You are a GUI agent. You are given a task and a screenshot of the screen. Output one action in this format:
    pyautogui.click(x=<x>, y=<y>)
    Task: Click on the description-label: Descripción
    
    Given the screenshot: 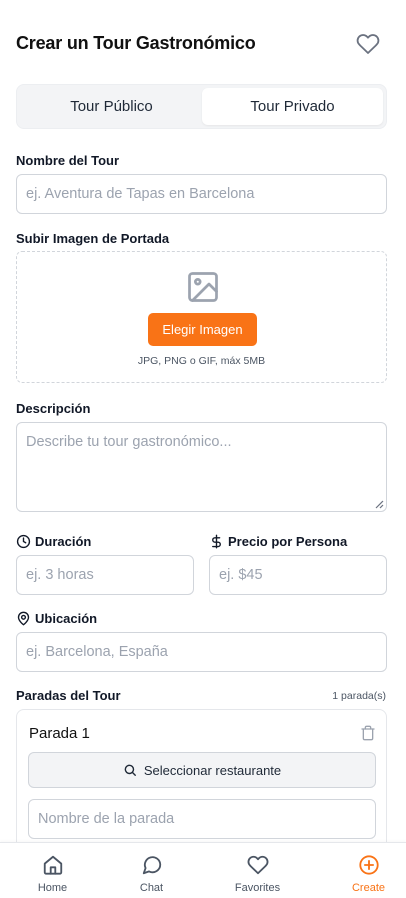 What is the action you would take?
    pyautogui.click(x=53, y=408)
    